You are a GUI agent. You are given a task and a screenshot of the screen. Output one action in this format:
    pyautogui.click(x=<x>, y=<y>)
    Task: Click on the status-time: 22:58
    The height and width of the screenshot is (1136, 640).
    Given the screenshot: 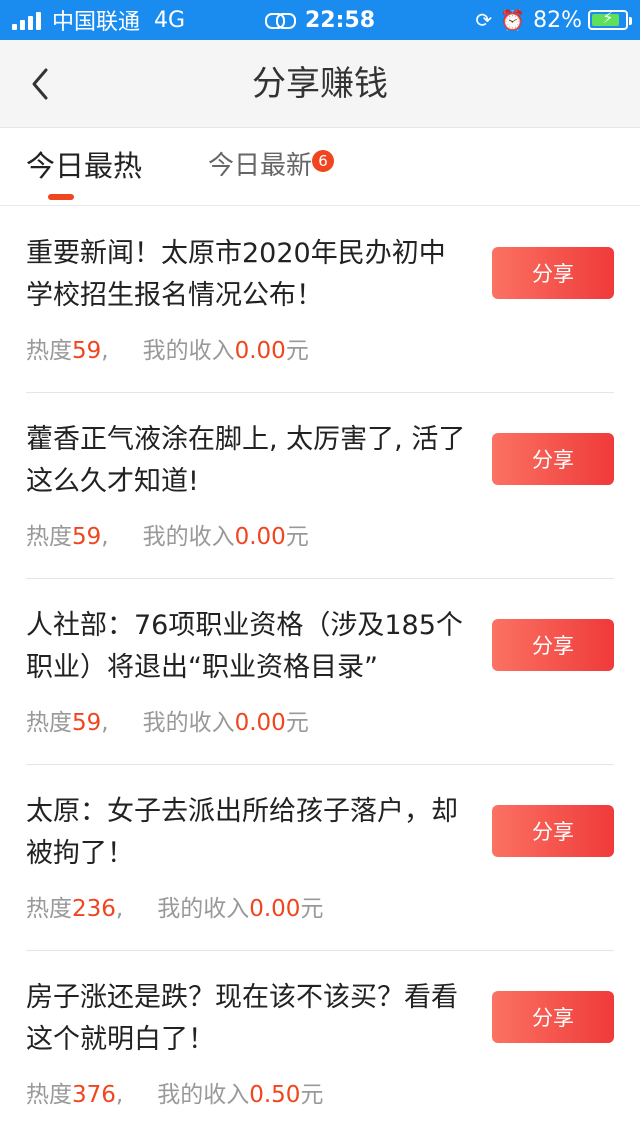 What is the action you would take?
    pyautogui.click(x=340, y=20)
    